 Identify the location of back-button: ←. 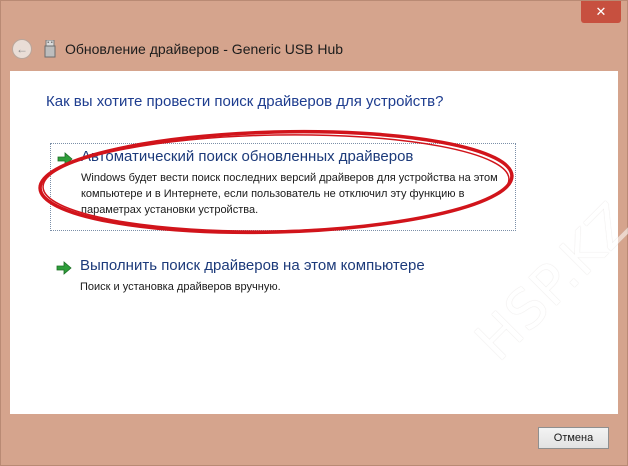
(22, 49).